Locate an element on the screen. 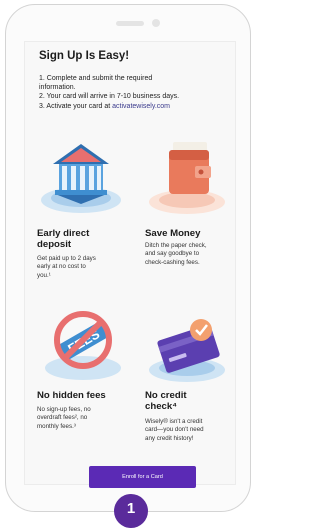  feature-save-money-desc-line-1: Ditch the paper check, is located at coordinates (176, 245).